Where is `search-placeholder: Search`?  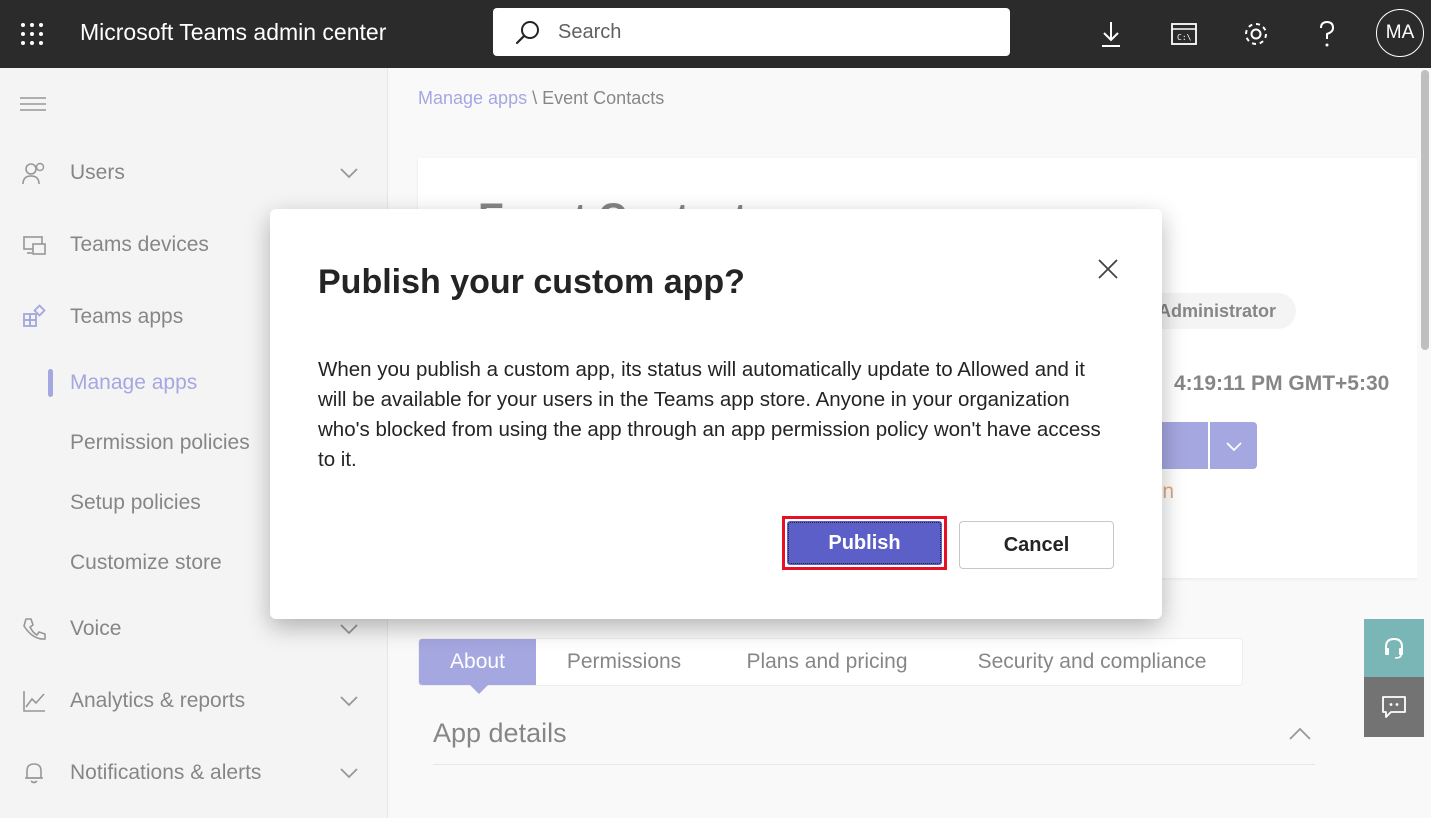 search-placeholder: Search is located at coordinates (590, 32).